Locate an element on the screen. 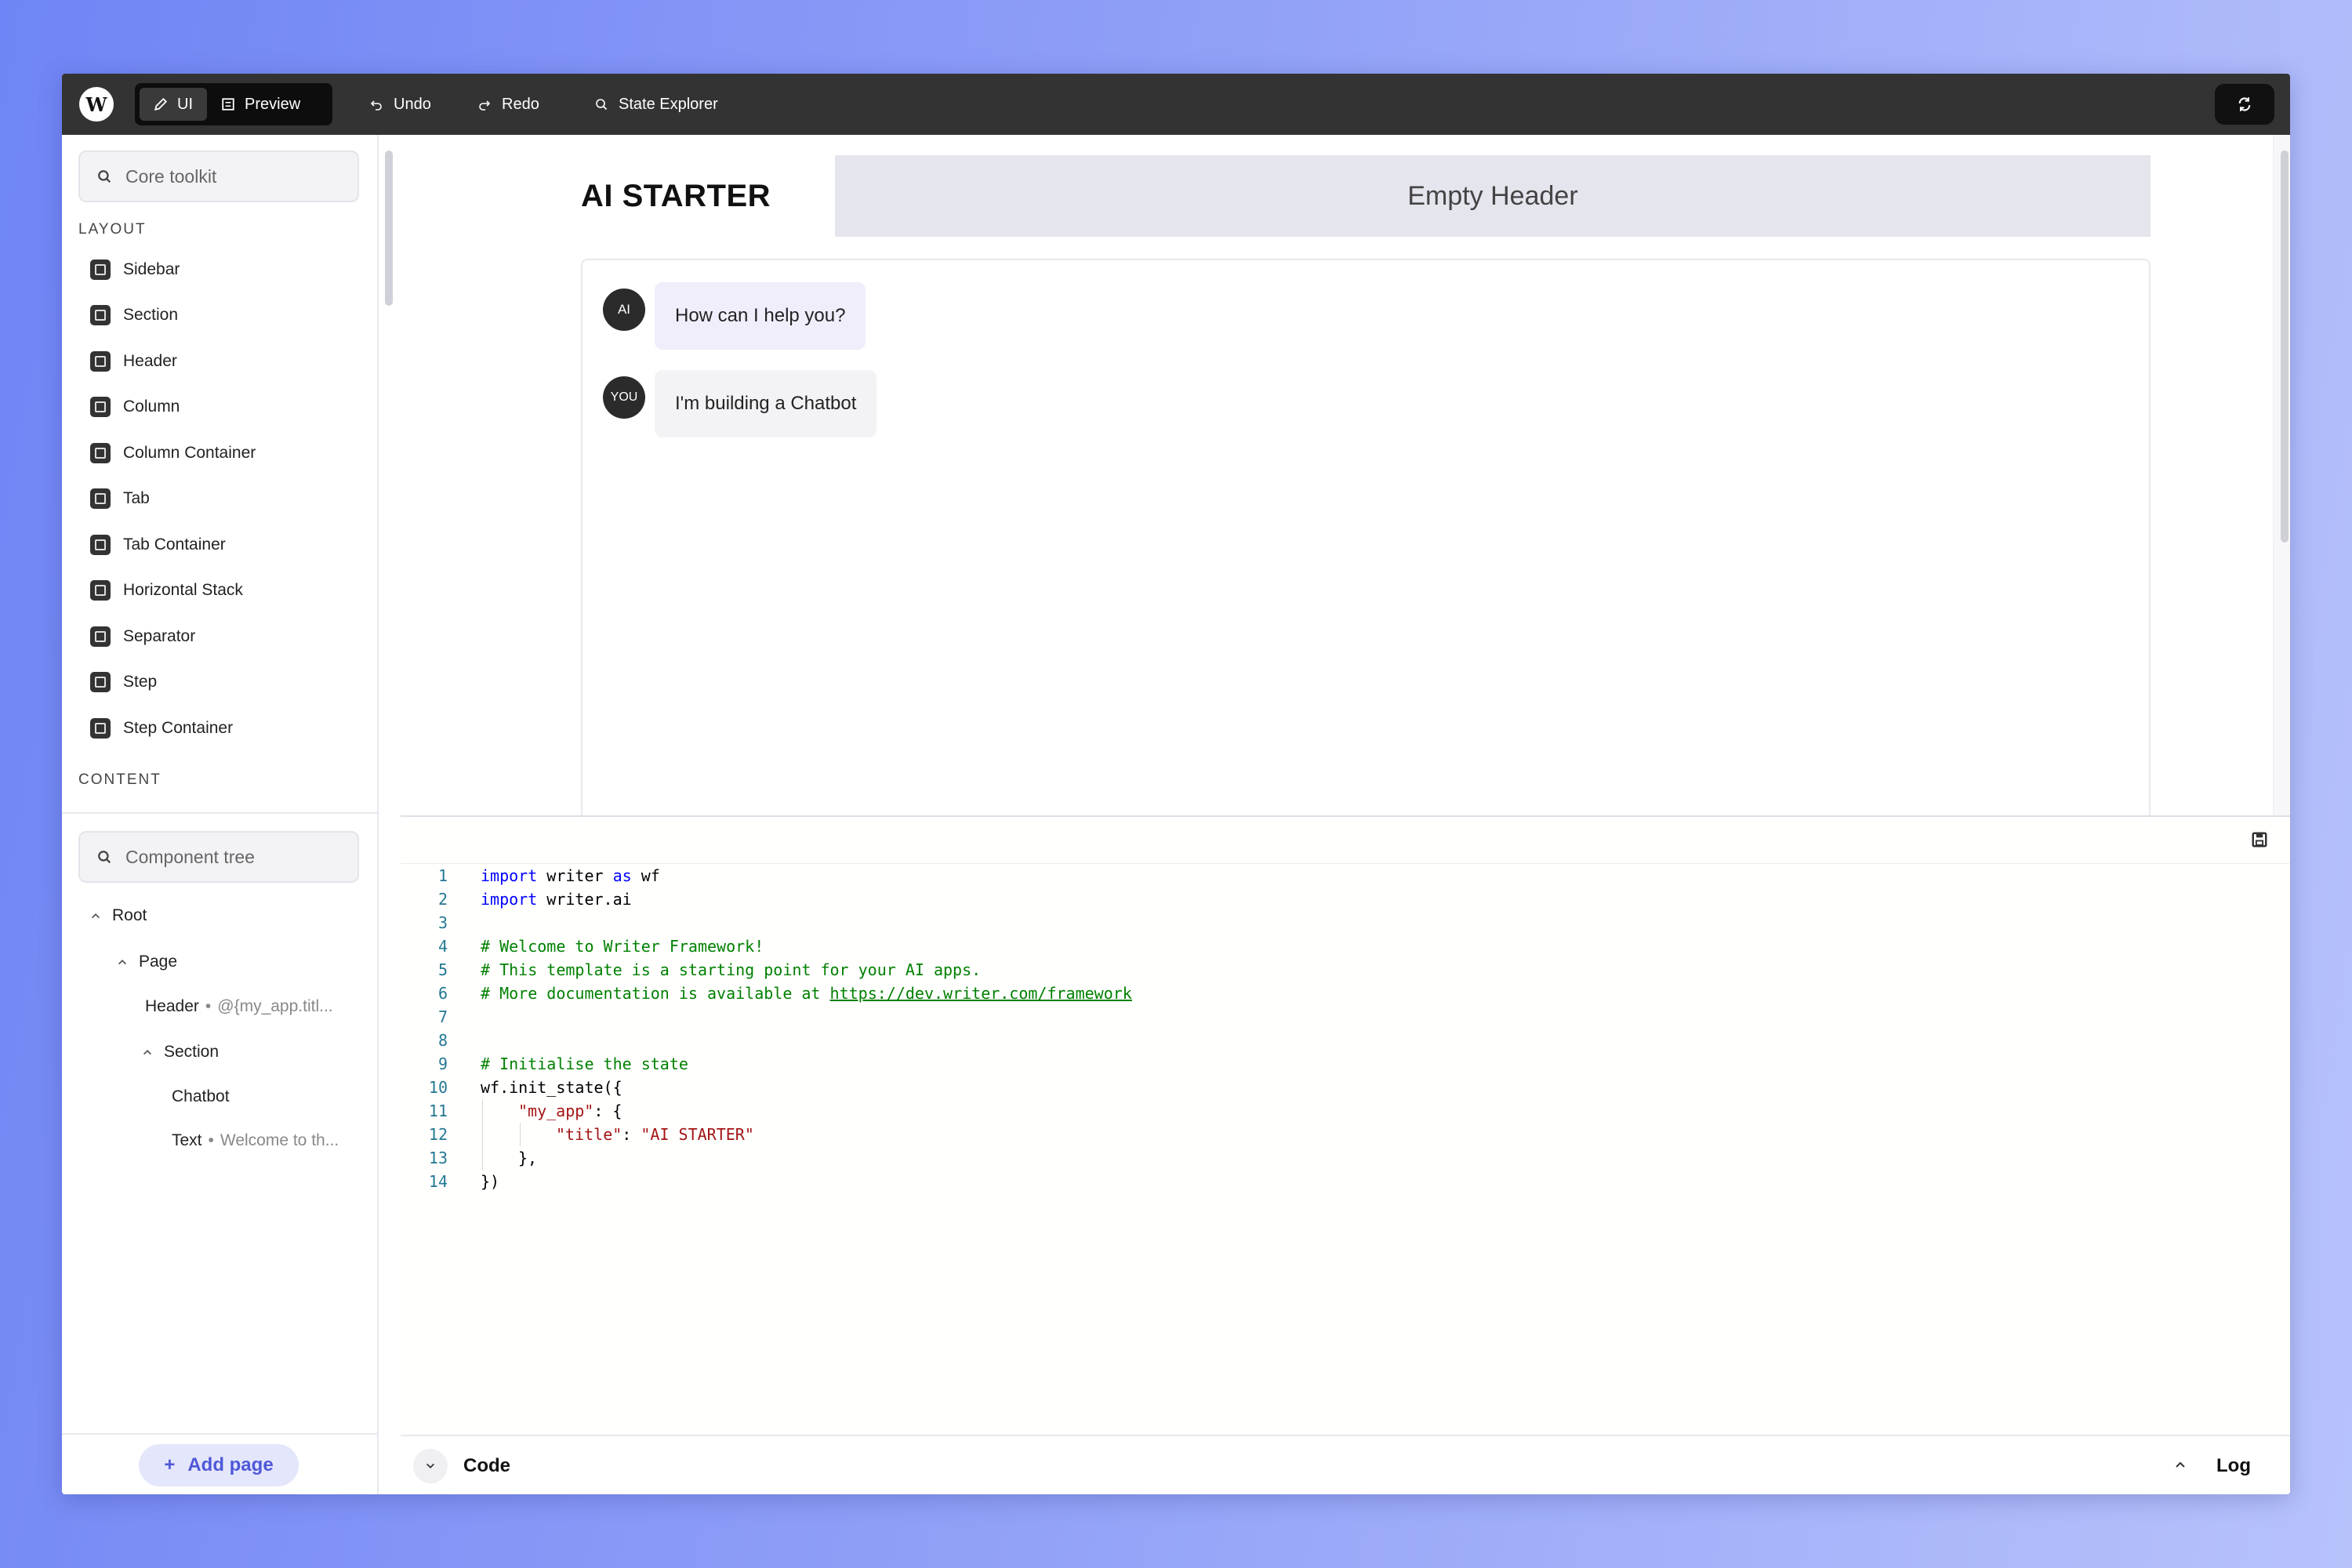  toolkit-item-column: Column is located at coordinates (135, 407).